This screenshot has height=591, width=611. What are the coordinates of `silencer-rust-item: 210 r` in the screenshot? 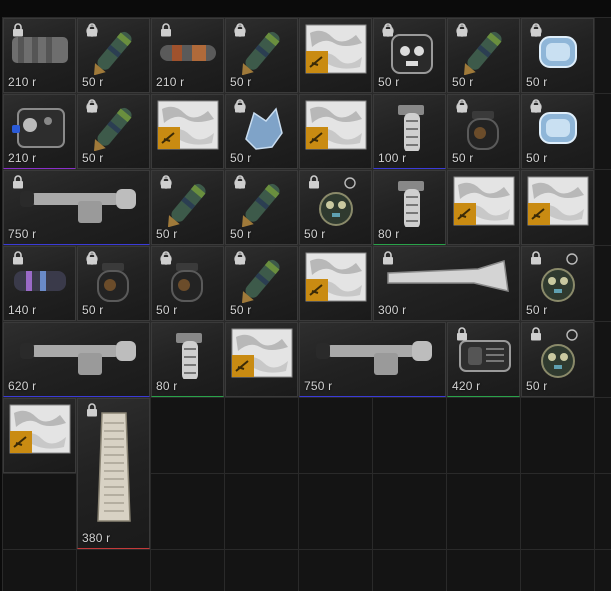 It's located at (187, 55).